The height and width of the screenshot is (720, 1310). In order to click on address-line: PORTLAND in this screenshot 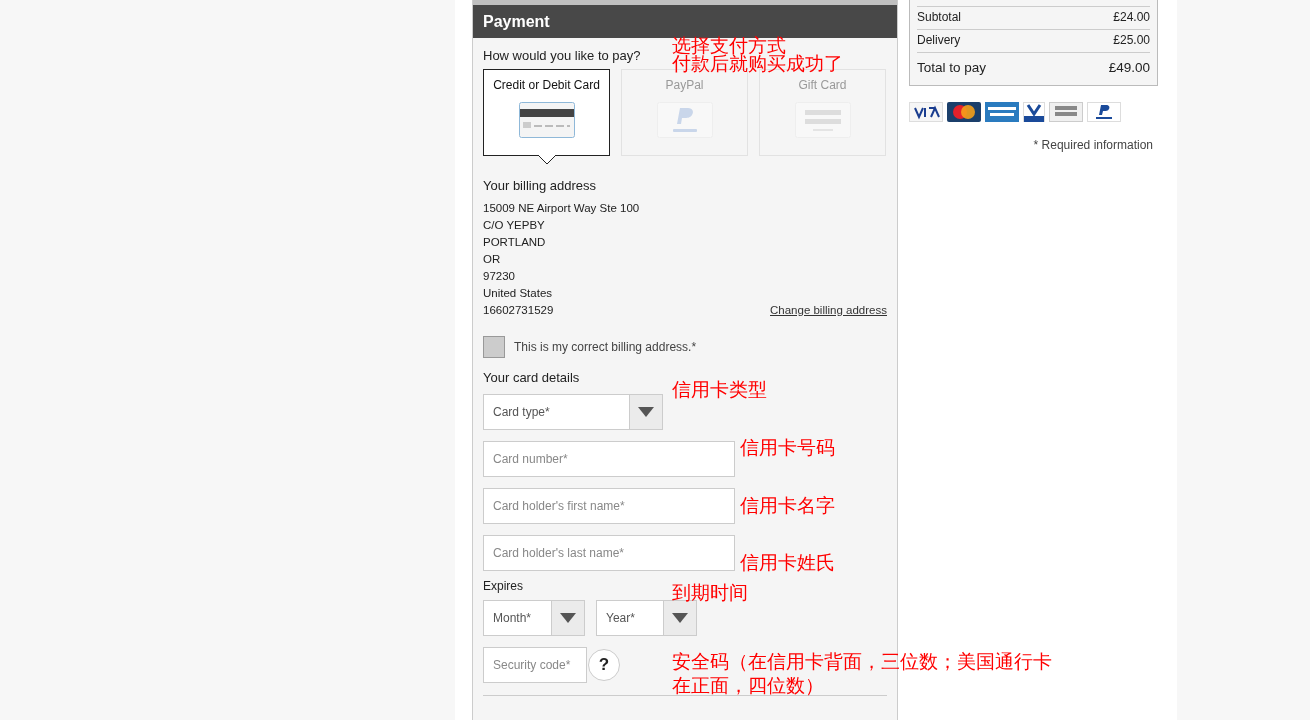, I will do `click(514, 242)`.